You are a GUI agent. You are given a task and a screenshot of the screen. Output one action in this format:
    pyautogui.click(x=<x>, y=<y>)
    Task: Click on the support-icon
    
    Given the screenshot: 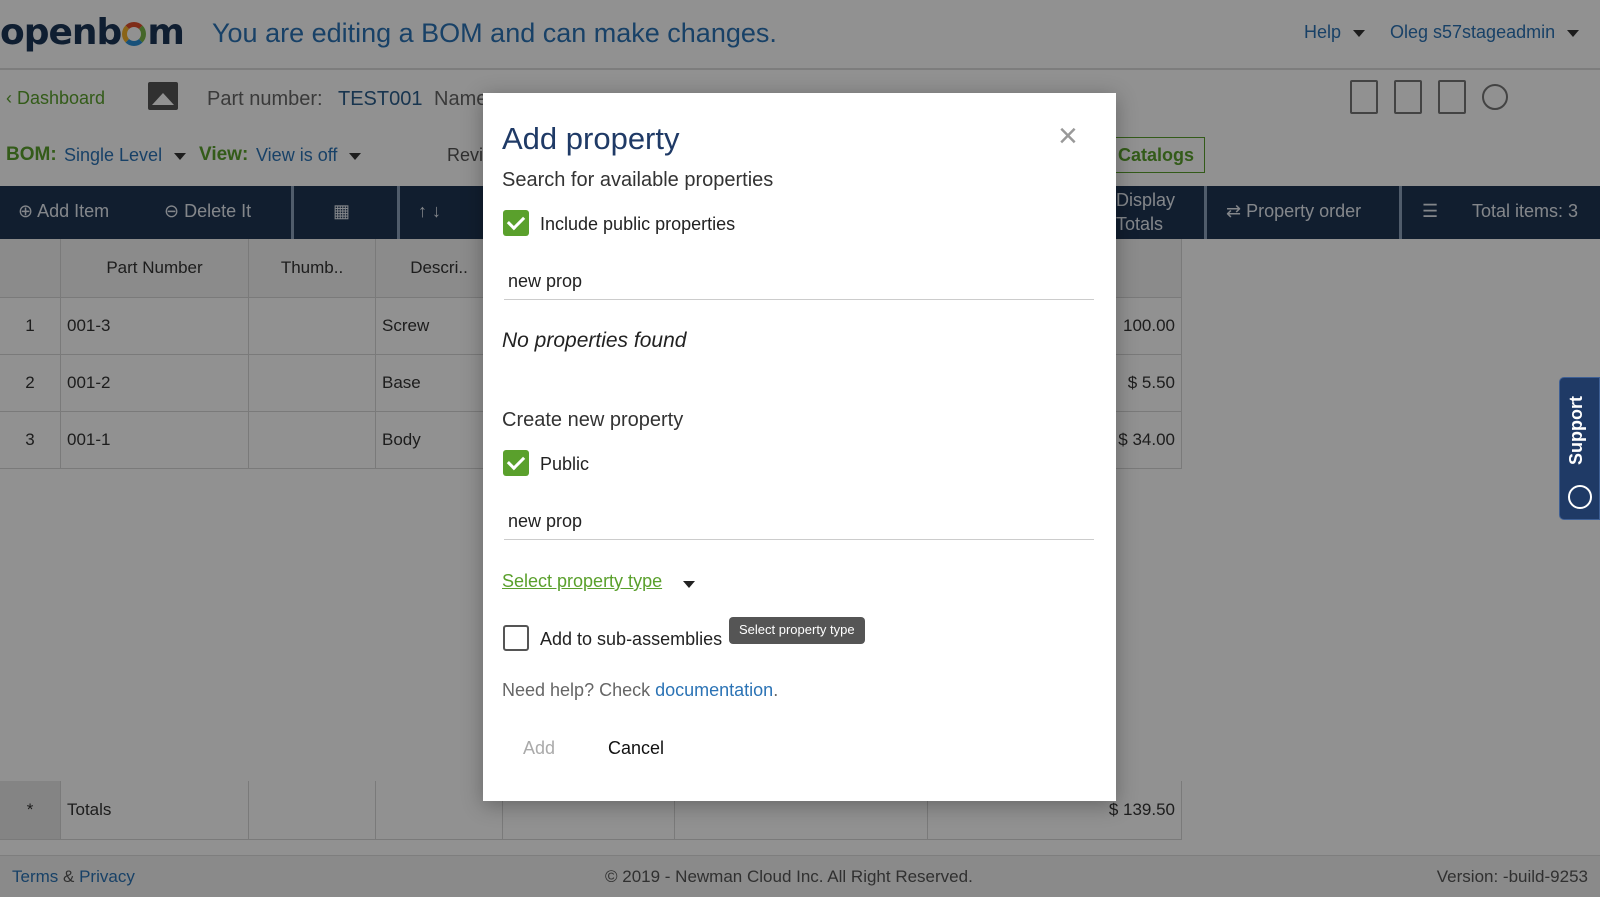 What is the action you would take?
    pyautogui.click(x=1580, y=497)
    